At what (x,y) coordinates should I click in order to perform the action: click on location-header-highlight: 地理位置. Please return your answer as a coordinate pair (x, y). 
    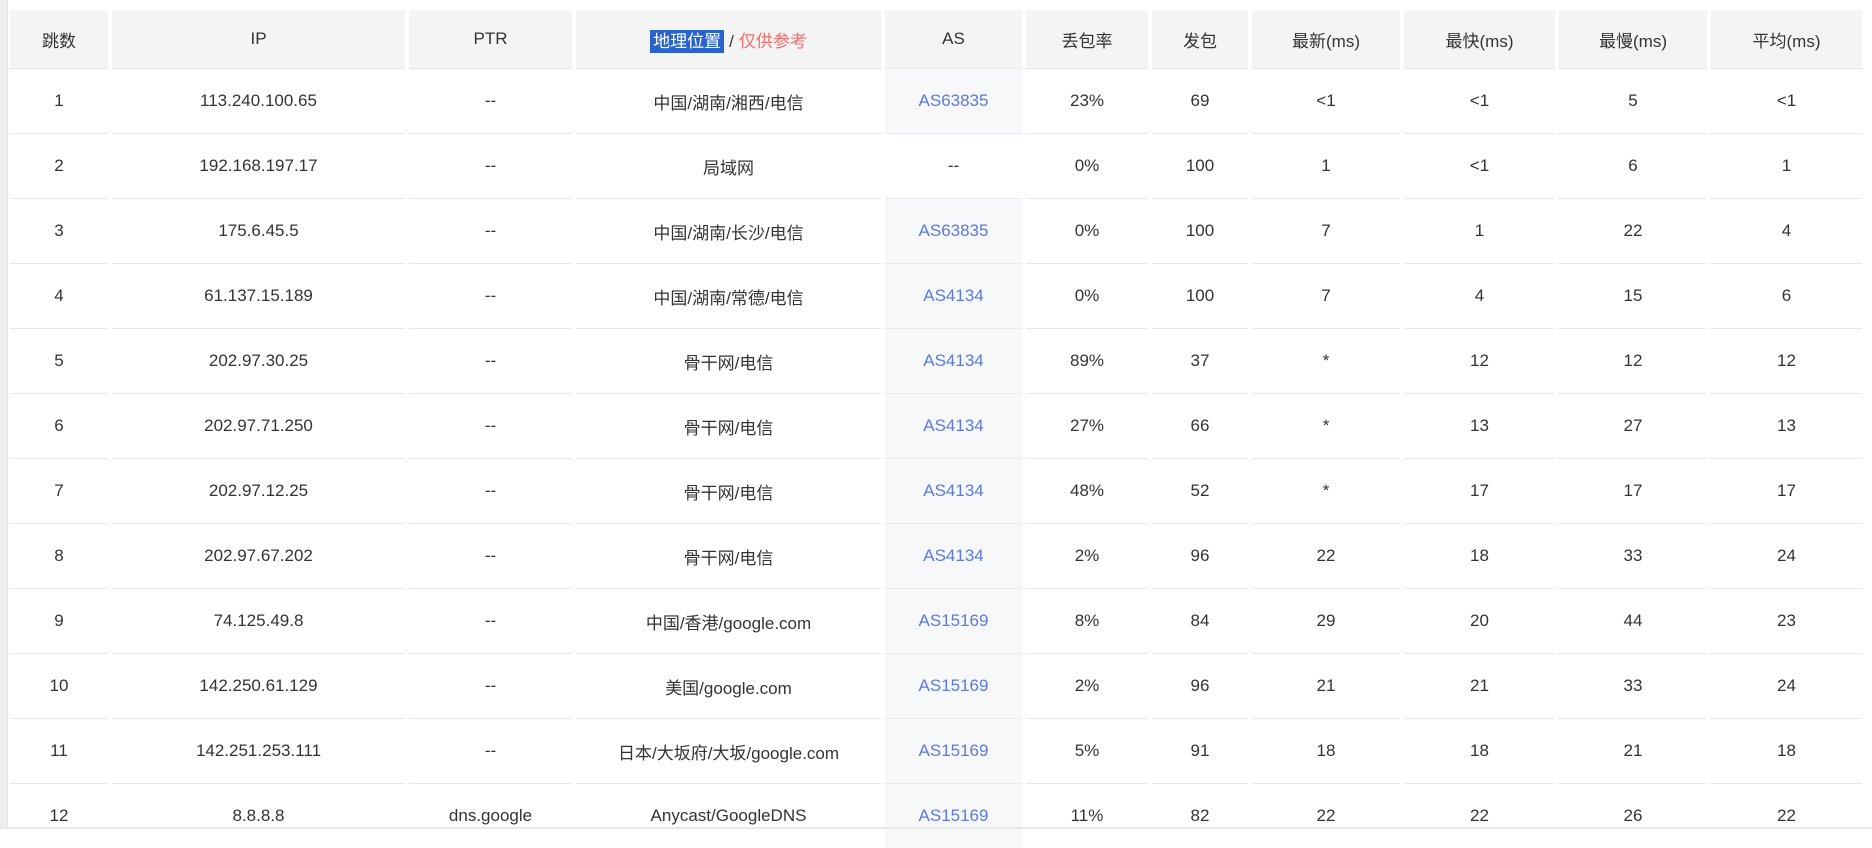
    Looking at the image, I should click on (687, 41).